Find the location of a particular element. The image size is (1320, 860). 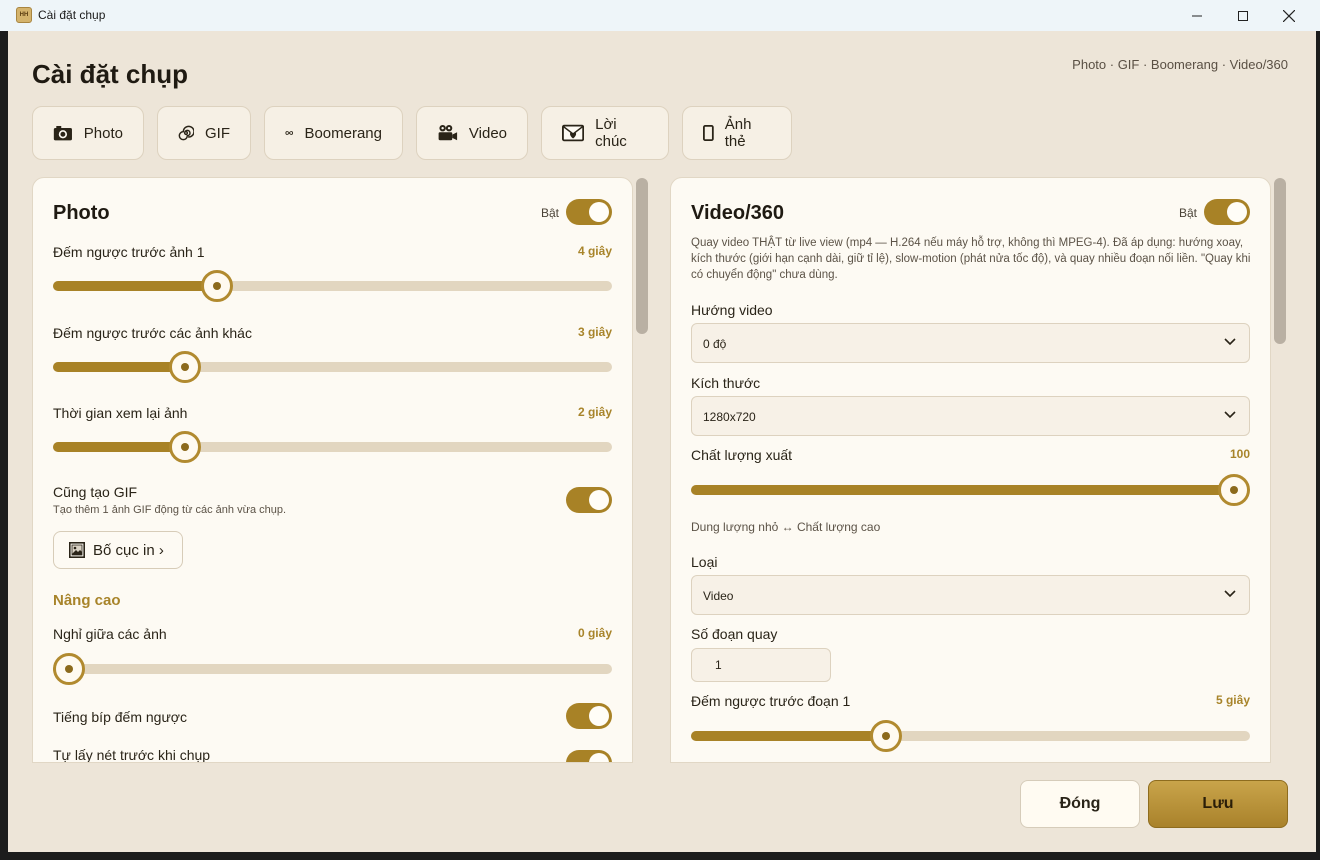

print-layout-label: Bố cục in › is located at coordinates (128, 550).